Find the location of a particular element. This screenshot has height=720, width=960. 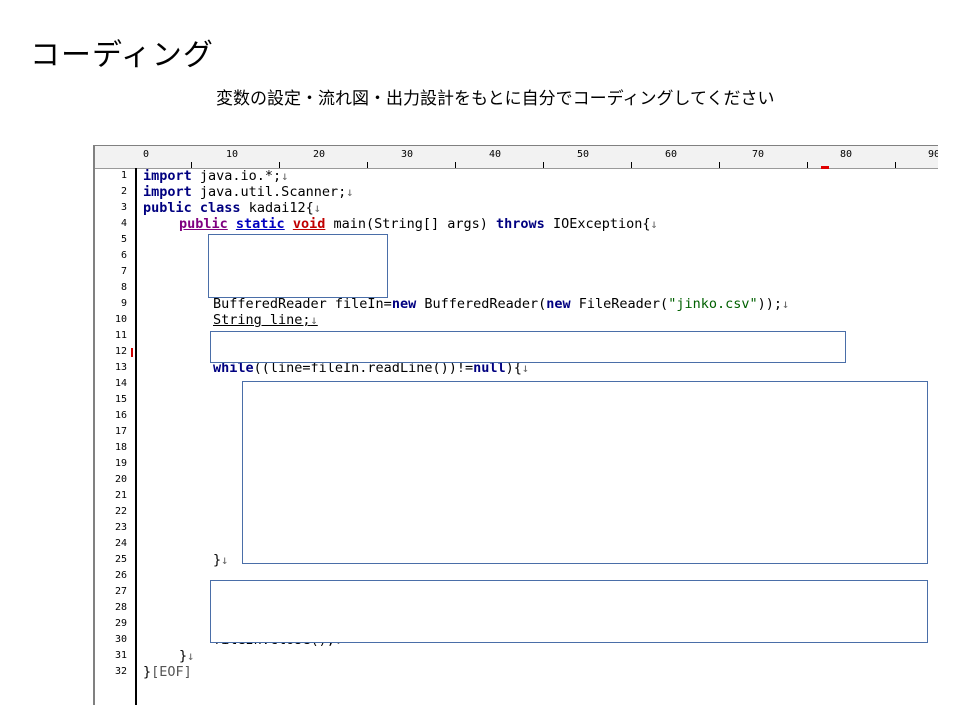

code-line-2: import java.util.Scanner;↓ is located at coordinates (248, 192).